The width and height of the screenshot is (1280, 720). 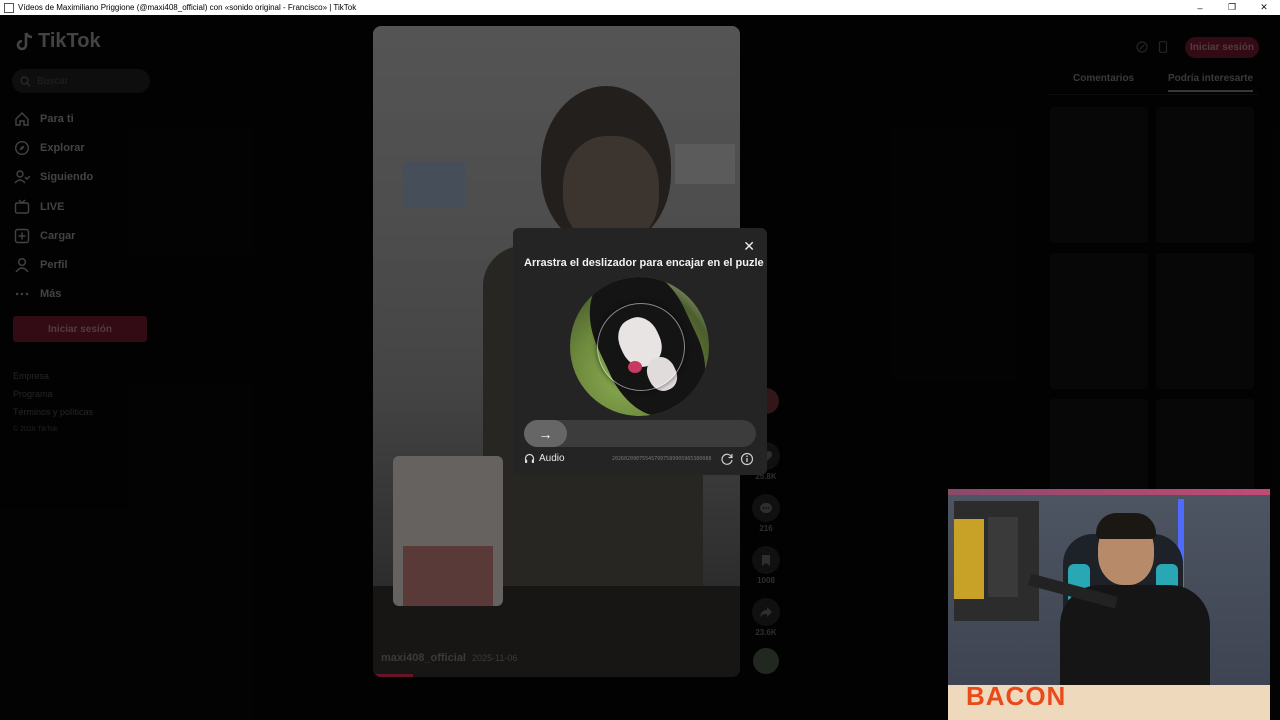 I want to click on compass-icon, so click(x=22, y=147).